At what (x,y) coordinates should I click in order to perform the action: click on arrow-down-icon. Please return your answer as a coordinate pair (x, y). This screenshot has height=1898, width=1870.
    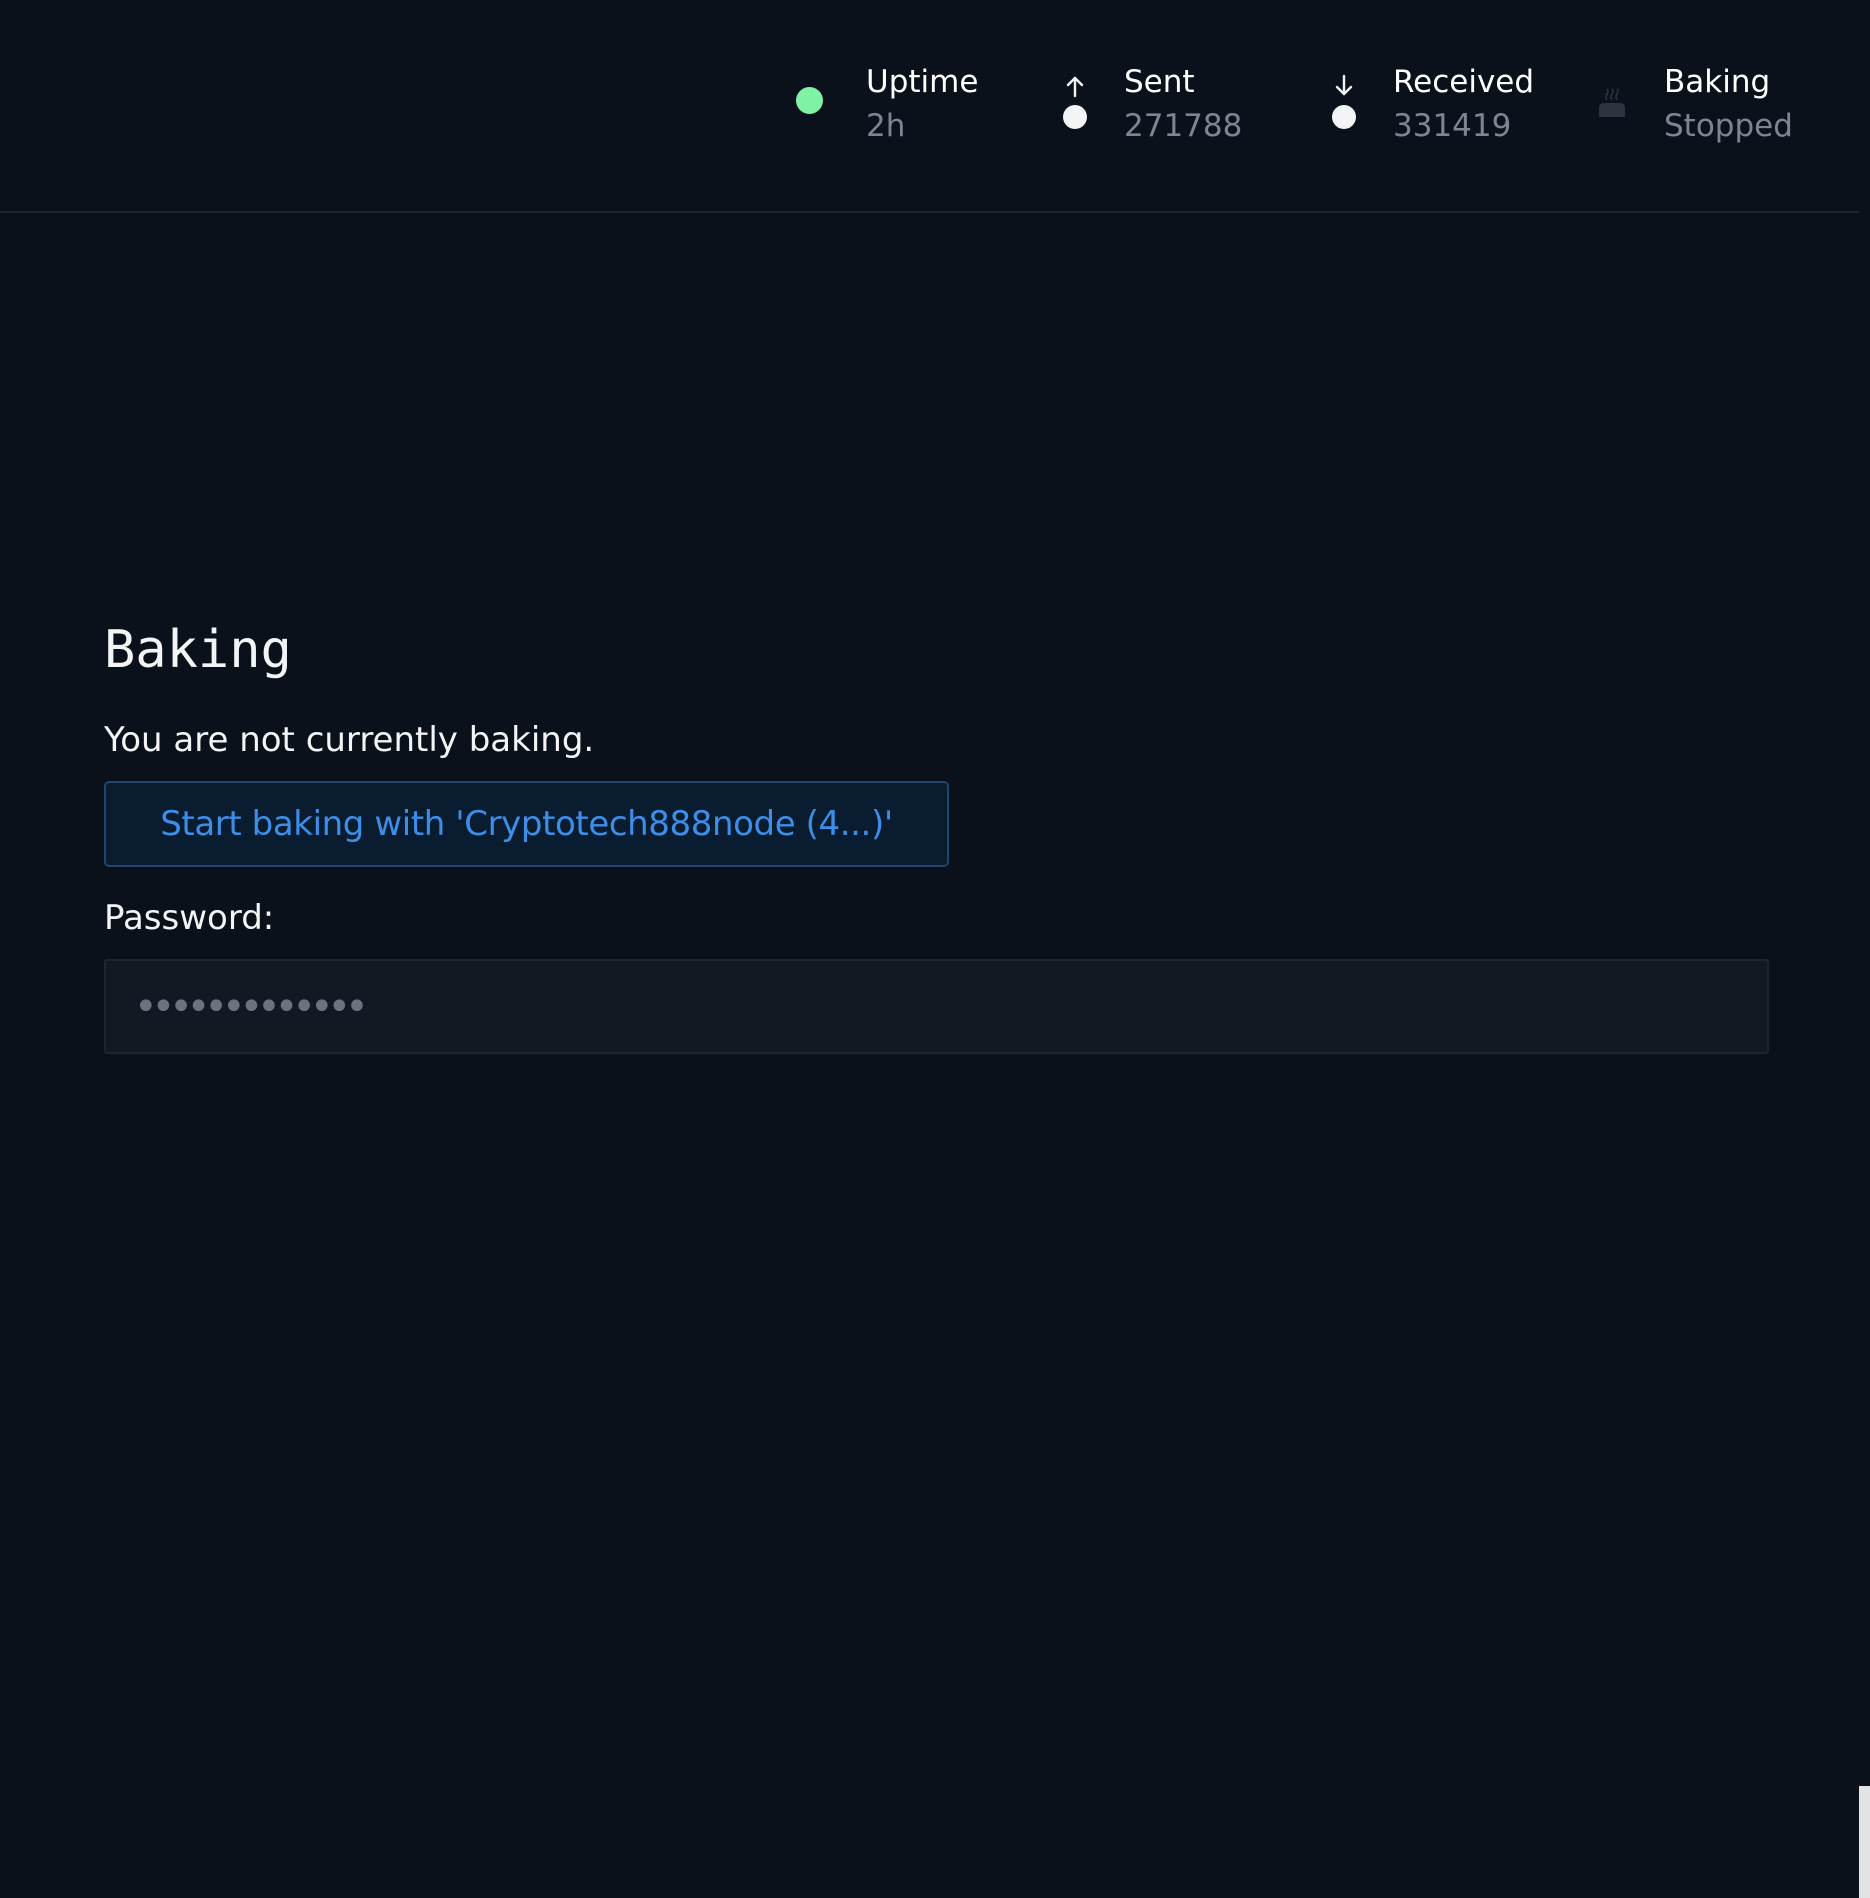
    Looking at the image, I should click on (1344, 85).